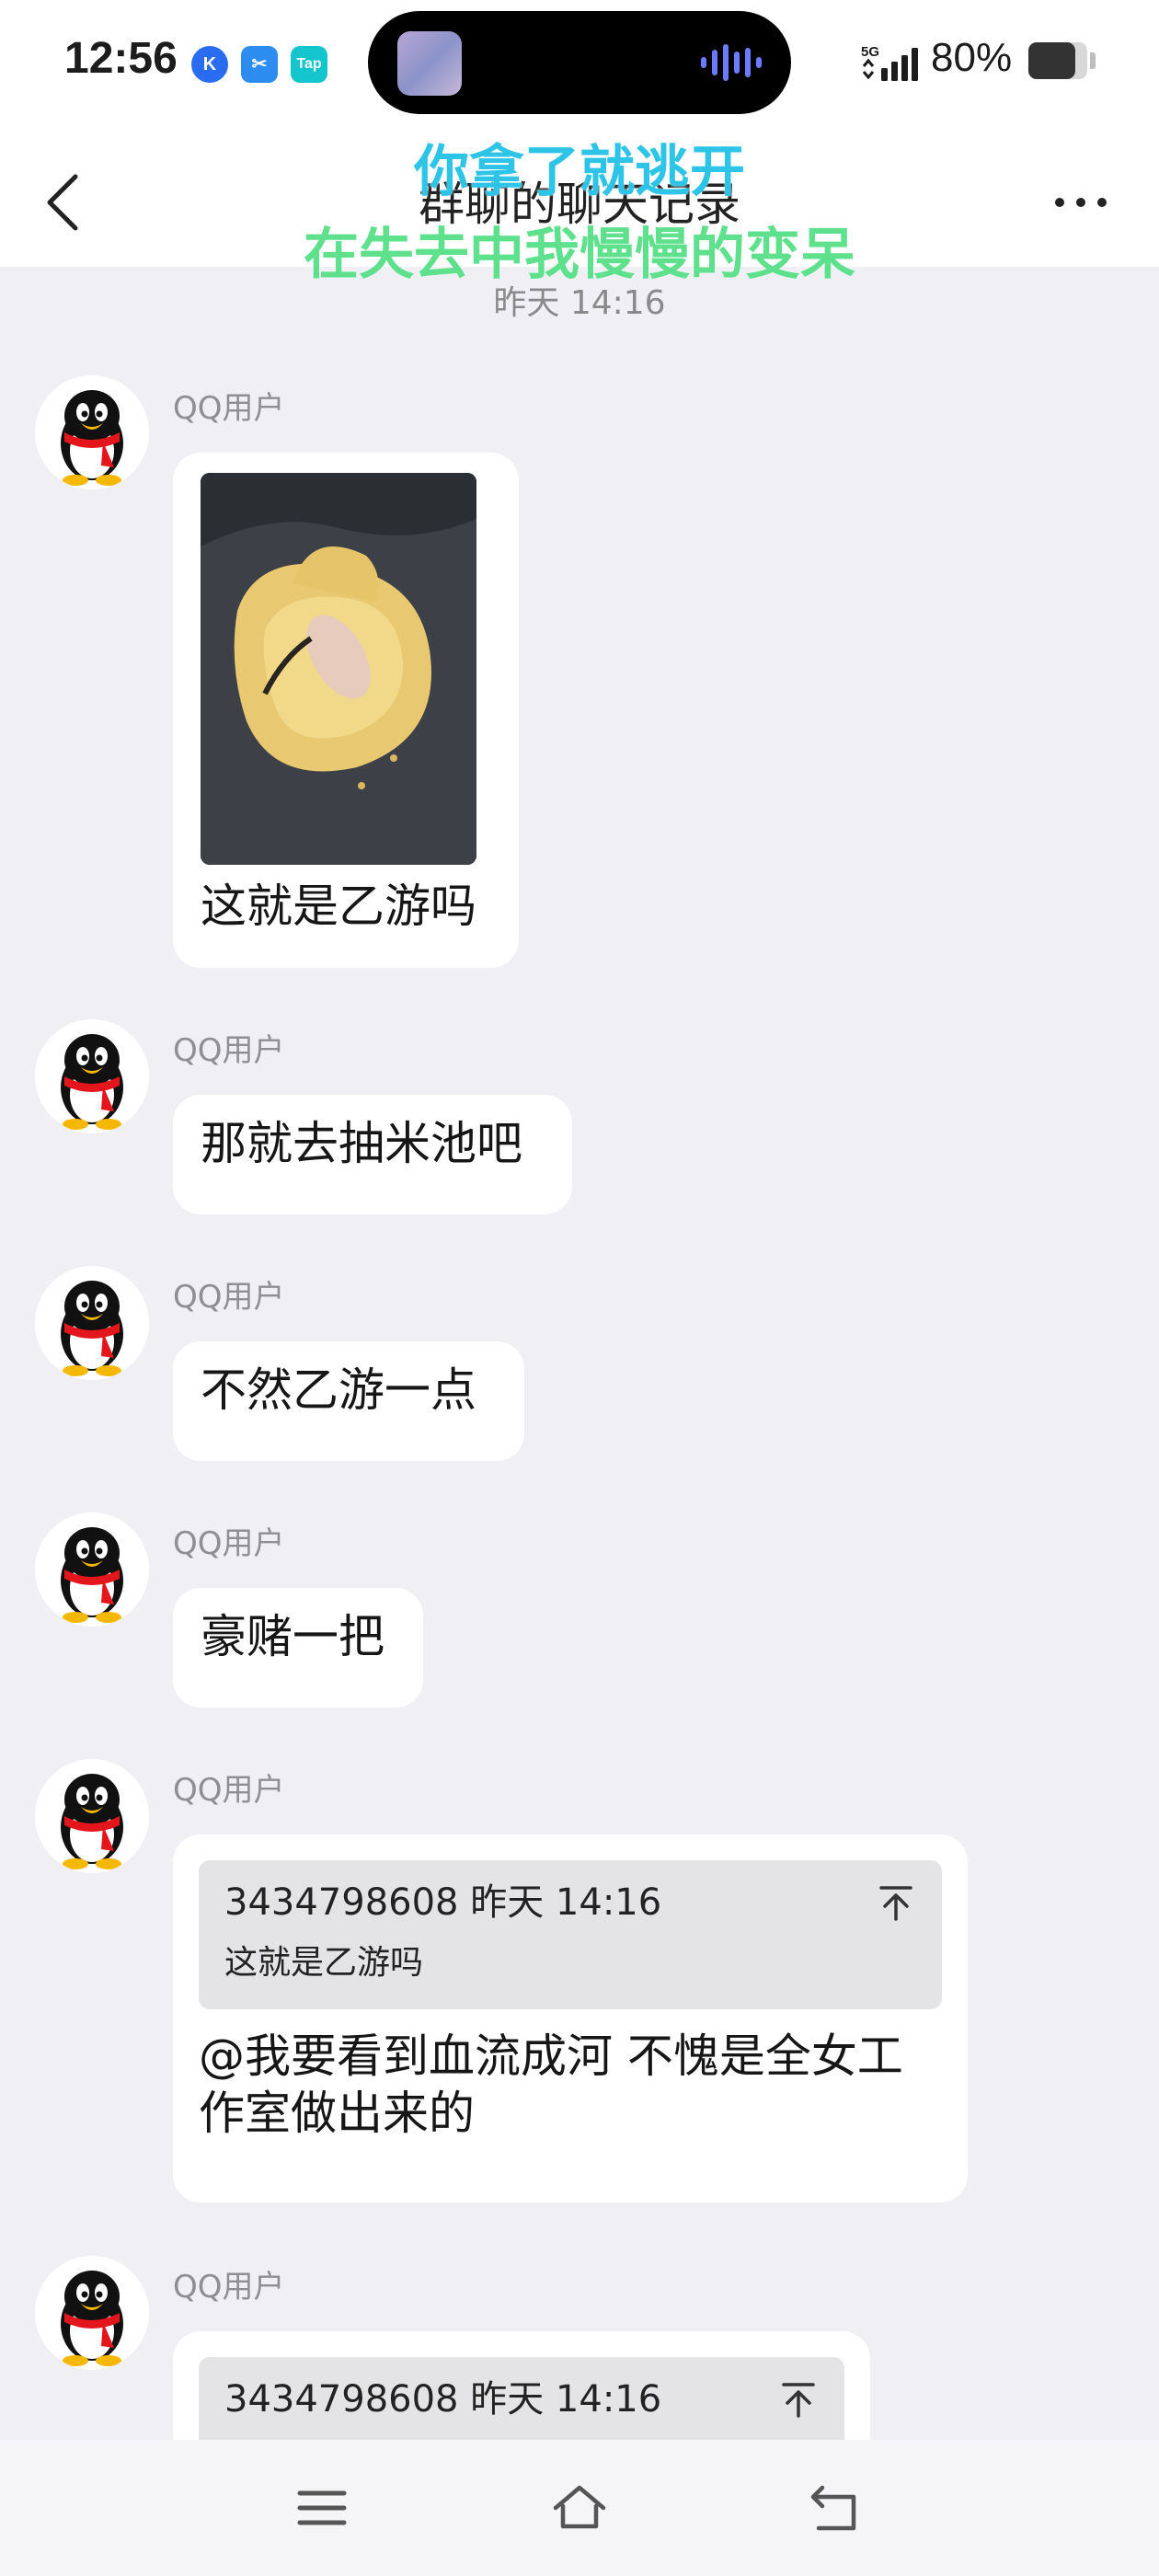  I want to click on battery-percent: 80%, so click(972, 57).